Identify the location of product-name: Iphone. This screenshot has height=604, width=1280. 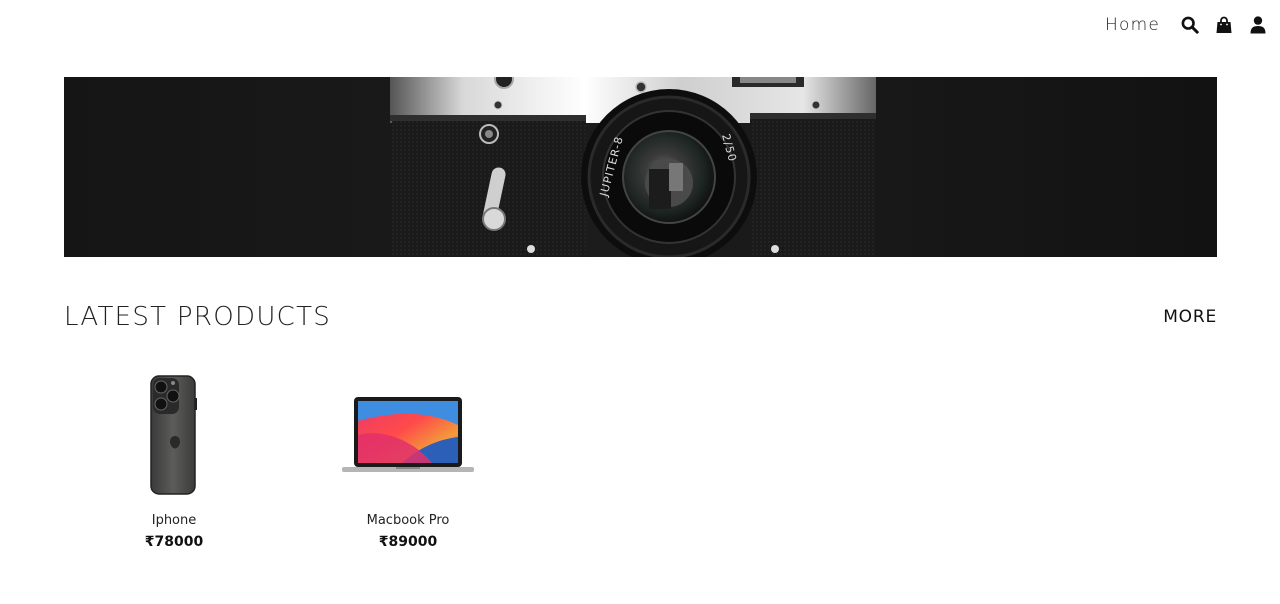
(174, 520).